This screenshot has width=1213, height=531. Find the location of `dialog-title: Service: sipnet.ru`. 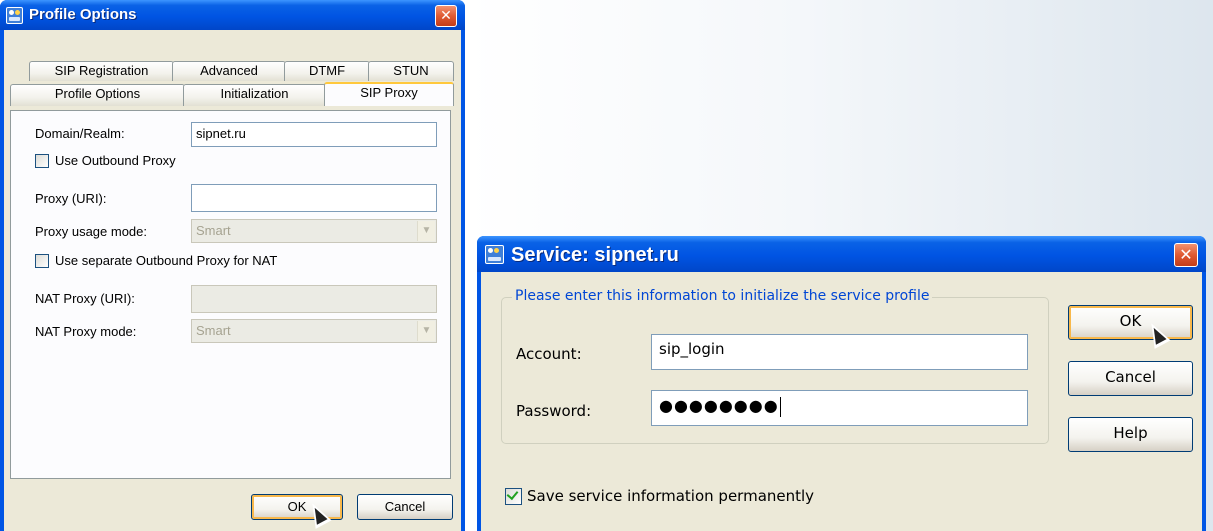

dialog-title: Service: sipnet.ru is located at coordinates (595, 255).